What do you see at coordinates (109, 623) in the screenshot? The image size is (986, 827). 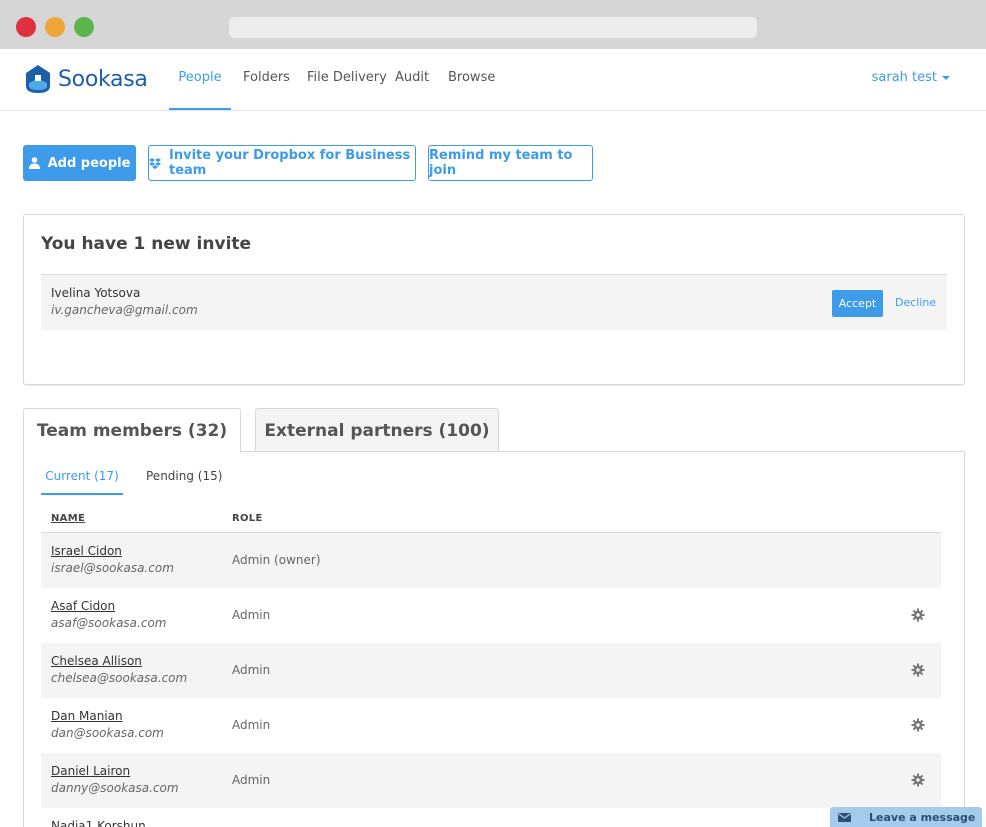 I see `member-email: asaf@sookasa.com` at bounding box center [109, 623].